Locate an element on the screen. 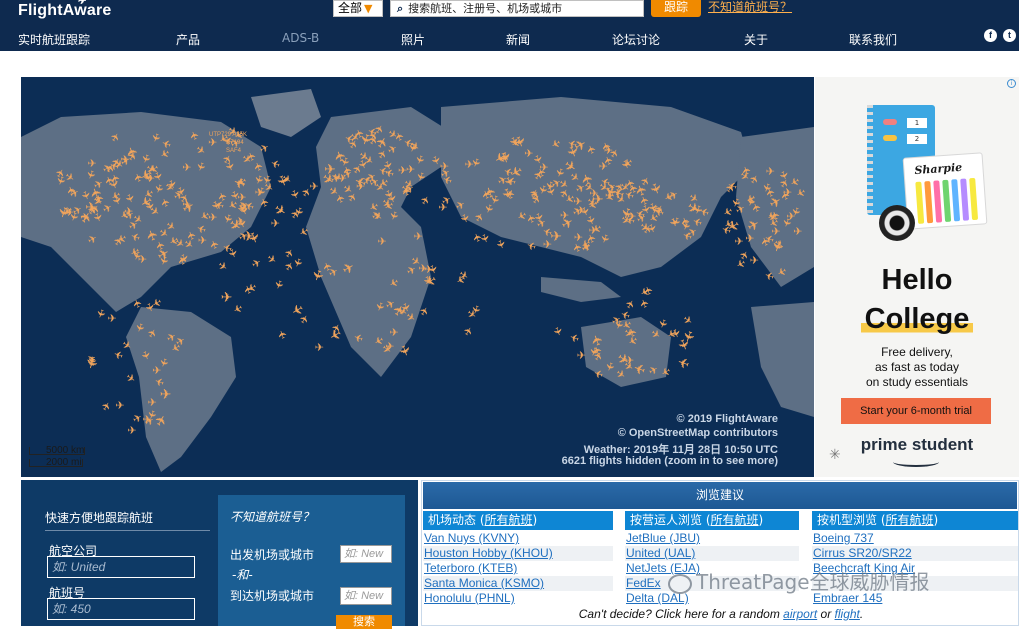 The width and height of the screenshot is (1019, 629). nav-photos: 照片 is located at coordinates (413, 39).